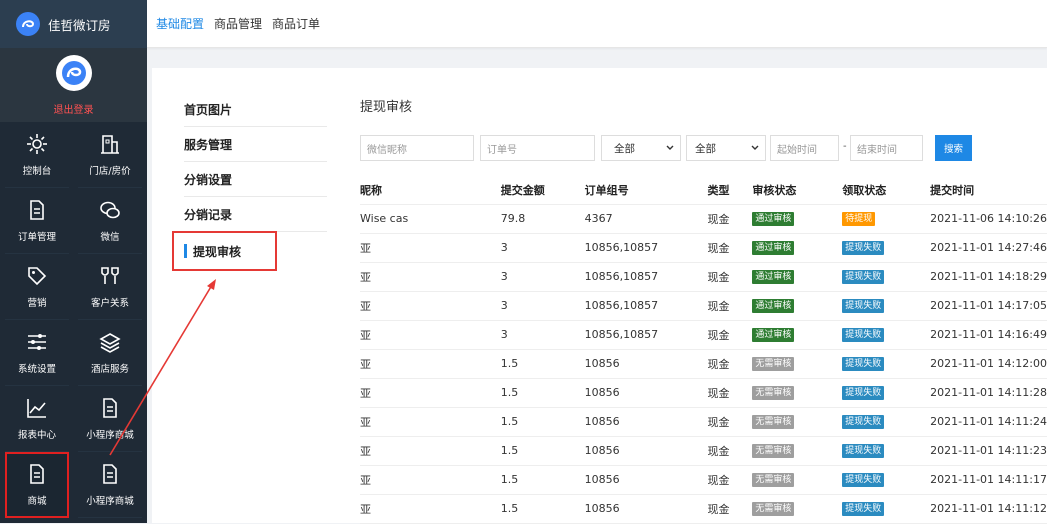 The height and width of the screenshot is (524, 1047). What do you see at coordinates (255, 179) in the screenshot?
I see `submenu-distribution-settings: 分销设置` at bounding box center [255, 179].